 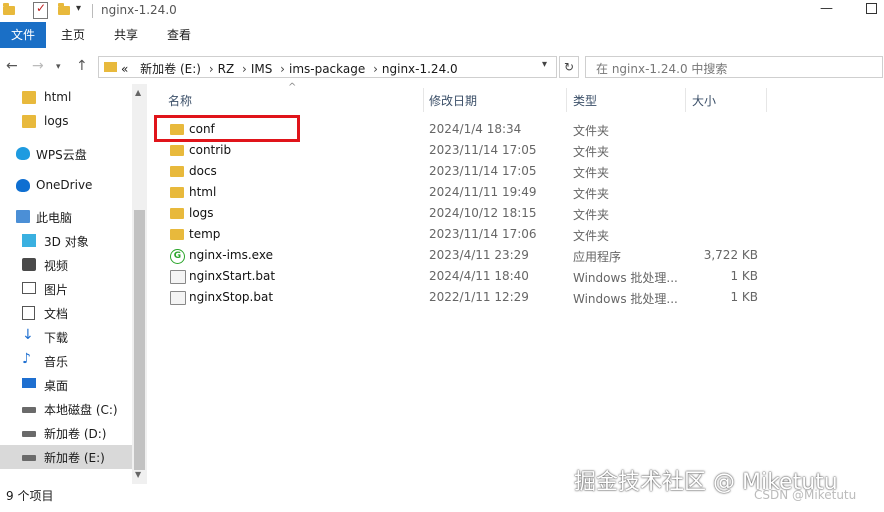 What do you see at coordinates (26, 359) in the screenshot?
I see `music-icon: ♪` at bounding box center [26, 359].